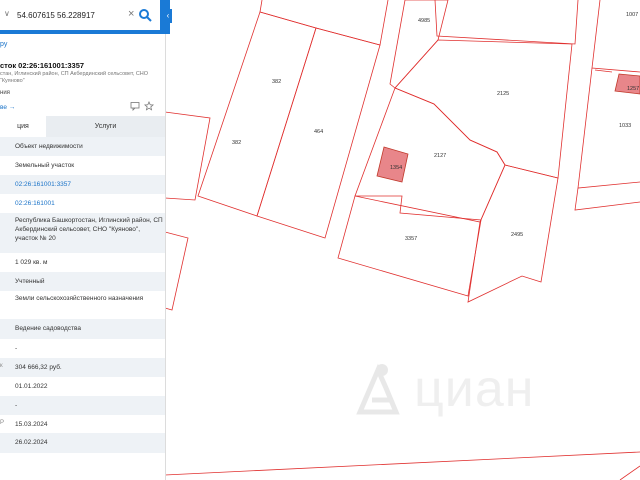 The width and height of the screenshot is (640, 480). I want to click on detail-row: Земельный участок, so click(82, 165).